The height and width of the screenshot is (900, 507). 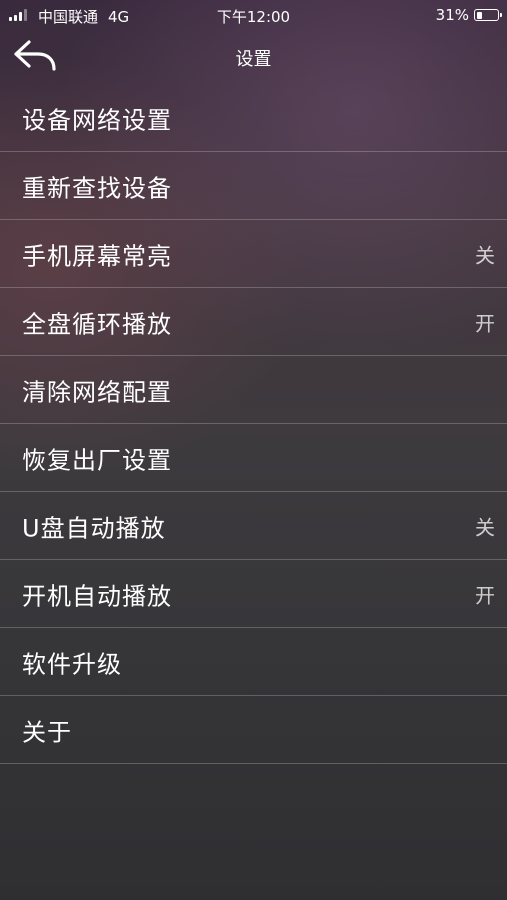 What do you see at coordinates (253, 59) in the screenshot?
I see `page-title: 设置` at bounding box center [253, 59].